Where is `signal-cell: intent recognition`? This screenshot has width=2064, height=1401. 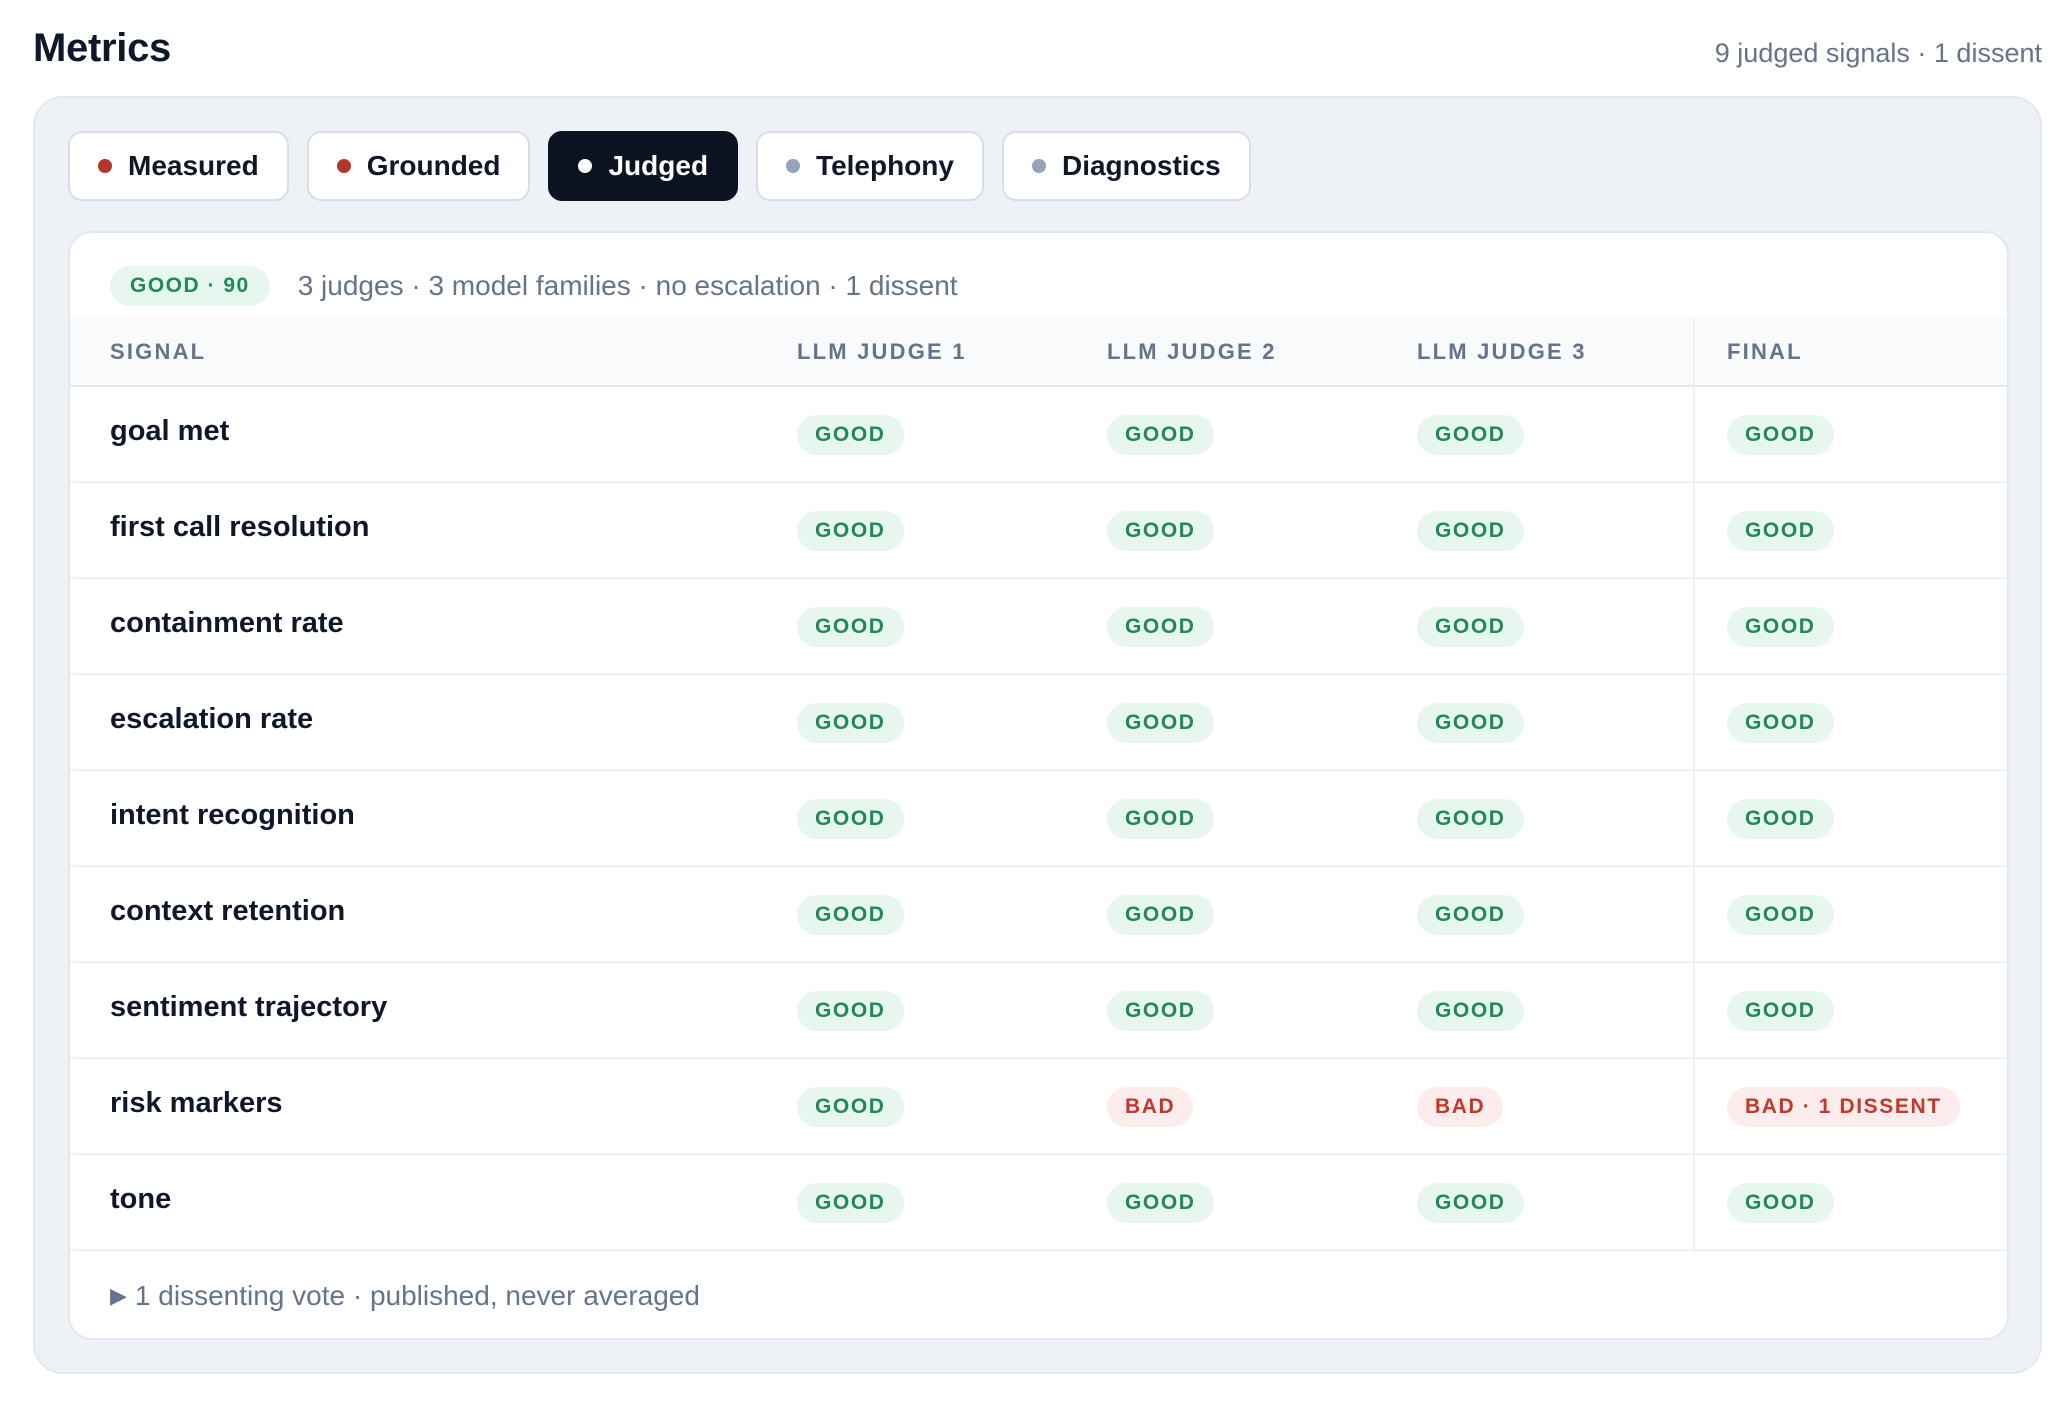
signal-cell: intent recognition is located at coordinates (232, 819).